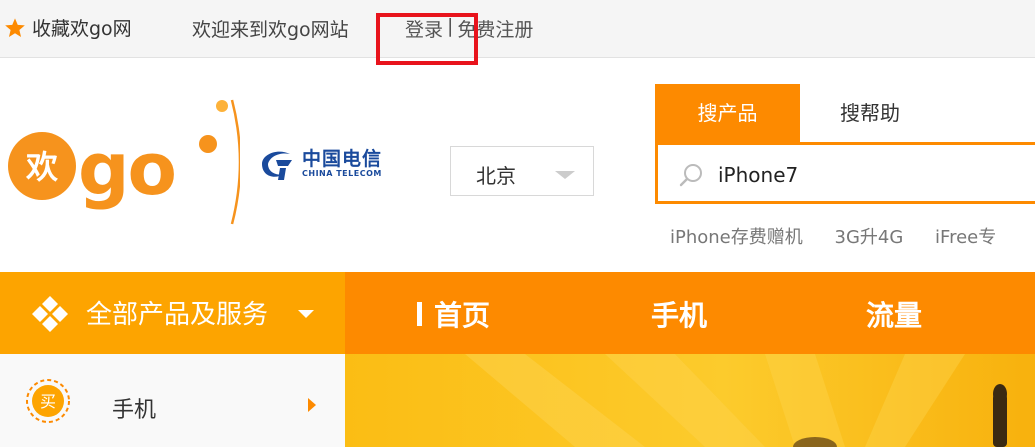 Image resolution: width=1035 pixels, height=447 pixels. What do you see at coordinates (565, 175) in the screenshot?
I see `chevron-down-icon` at bounding box center [565, 175].